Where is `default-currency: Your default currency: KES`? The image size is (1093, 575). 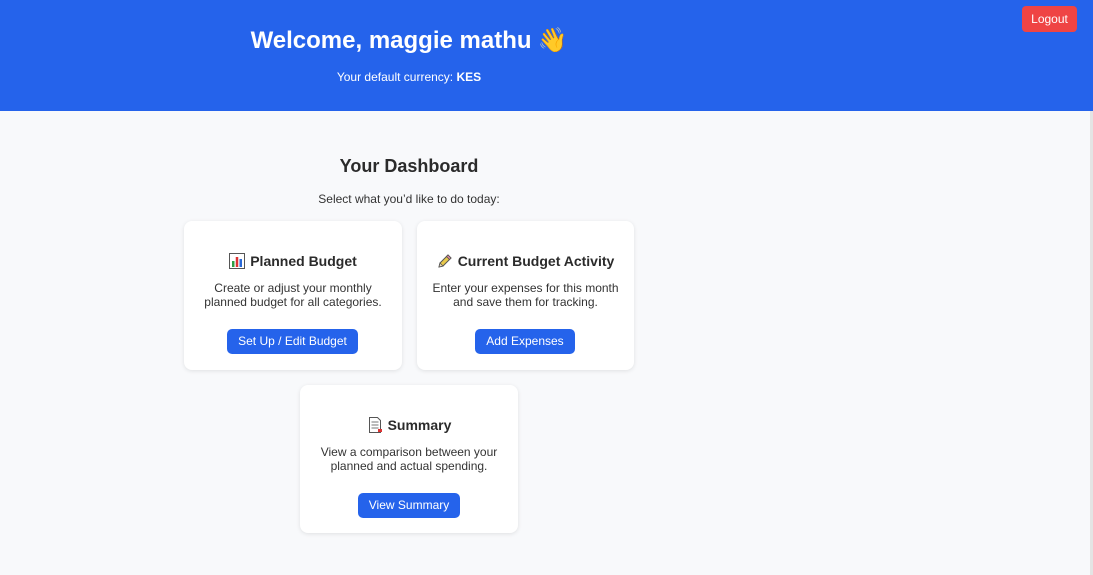
default-currency: Your default currency: KES is located at coordinates (409, 77).